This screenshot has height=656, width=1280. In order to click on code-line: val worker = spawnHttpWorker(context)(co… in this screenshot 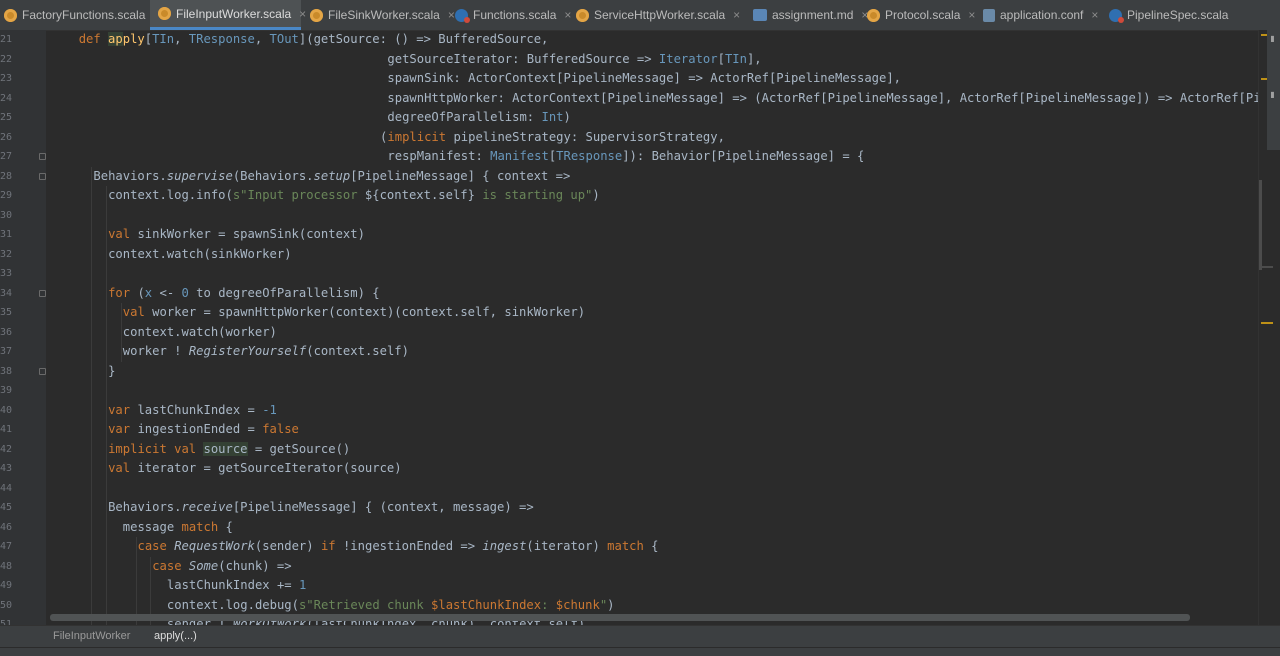, I will do `click(354, 313)`.